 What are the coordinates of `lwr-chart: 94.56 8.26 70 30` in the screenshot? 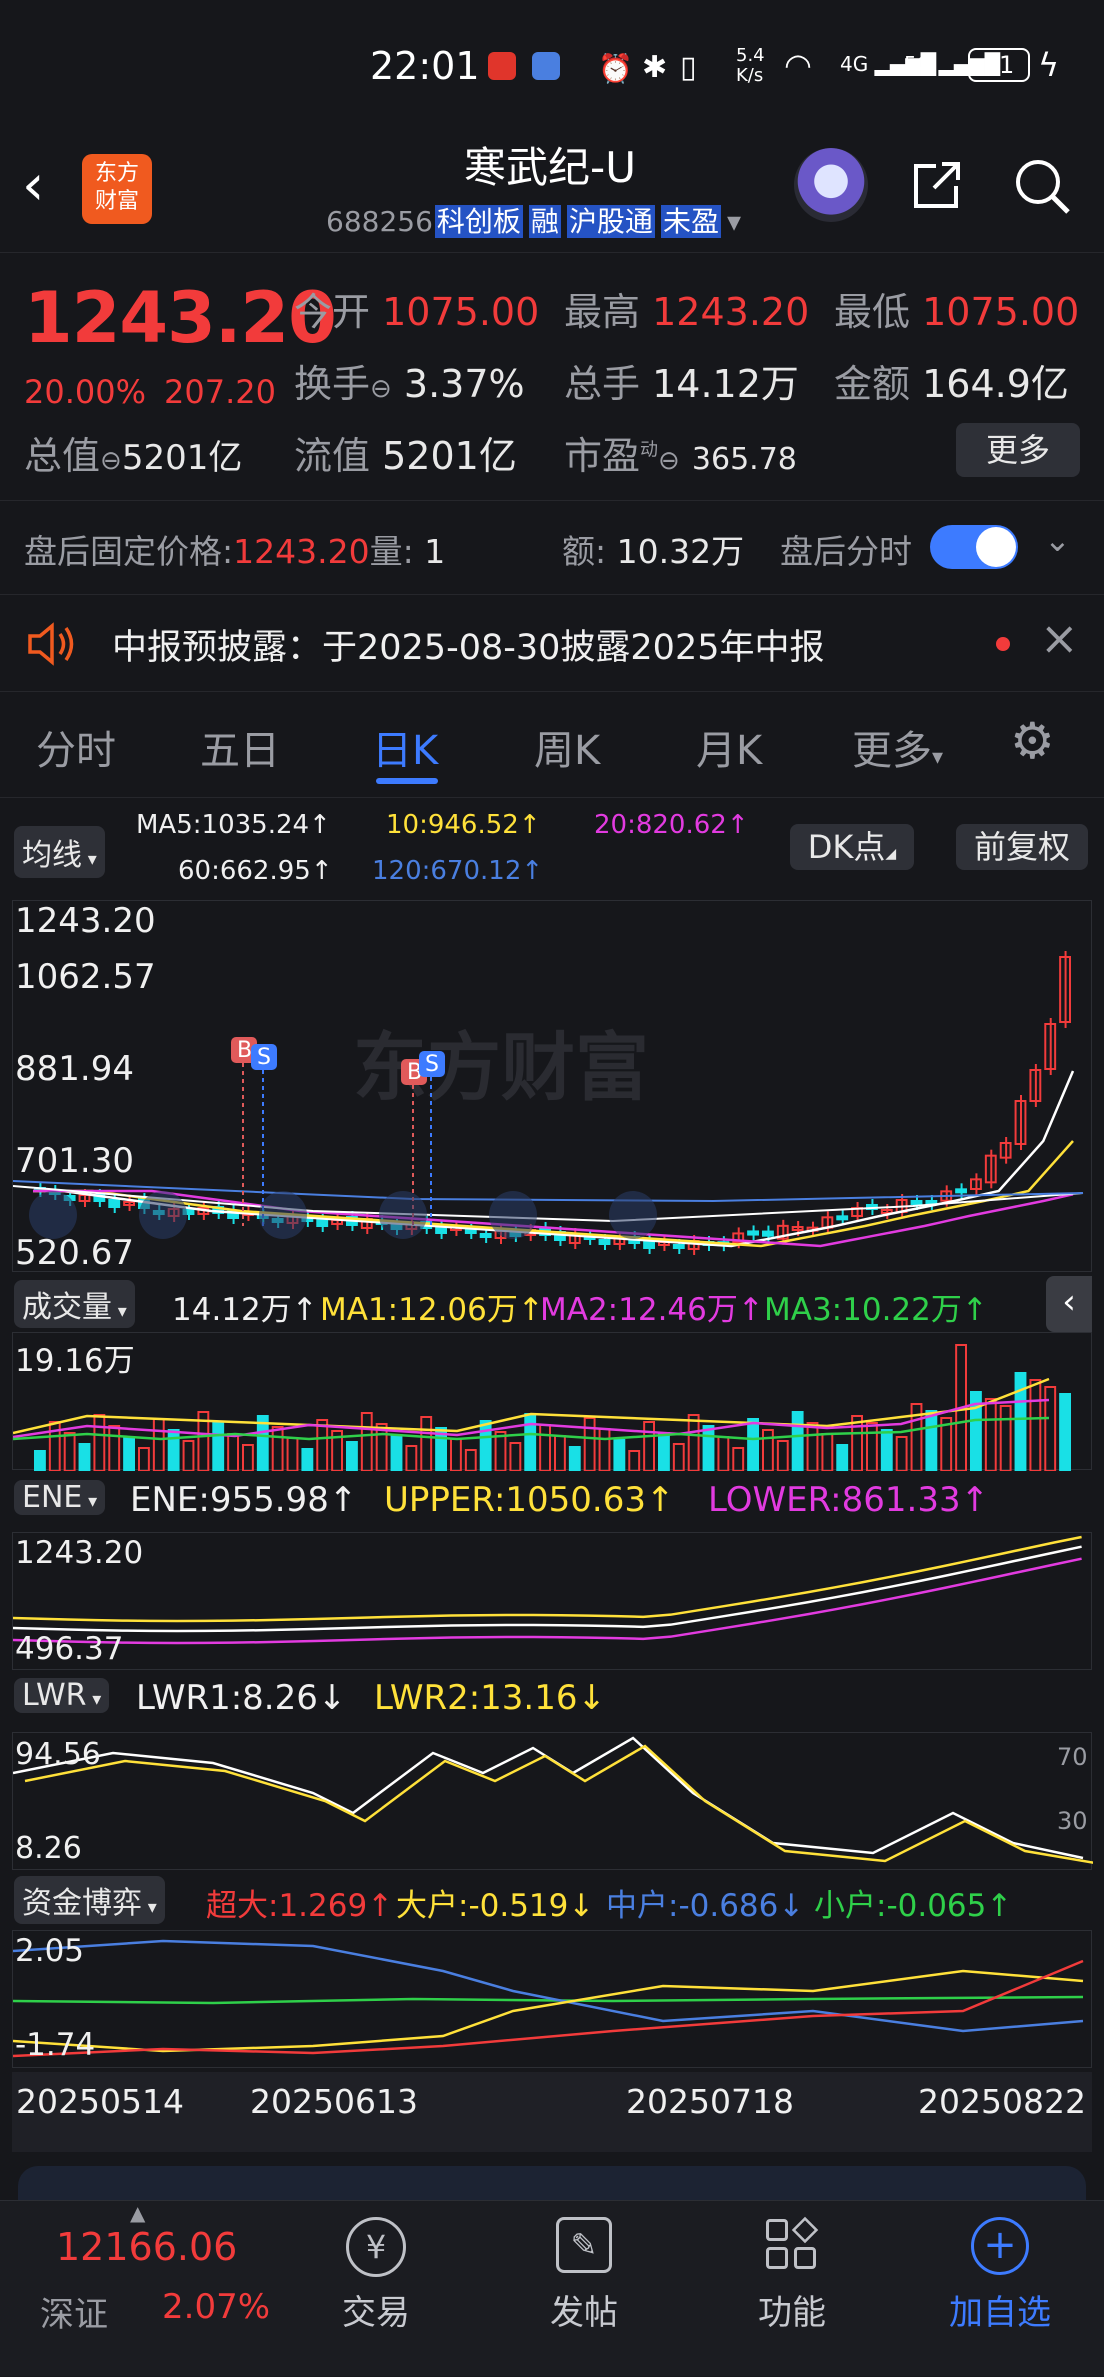 It's located at (554, 1801).